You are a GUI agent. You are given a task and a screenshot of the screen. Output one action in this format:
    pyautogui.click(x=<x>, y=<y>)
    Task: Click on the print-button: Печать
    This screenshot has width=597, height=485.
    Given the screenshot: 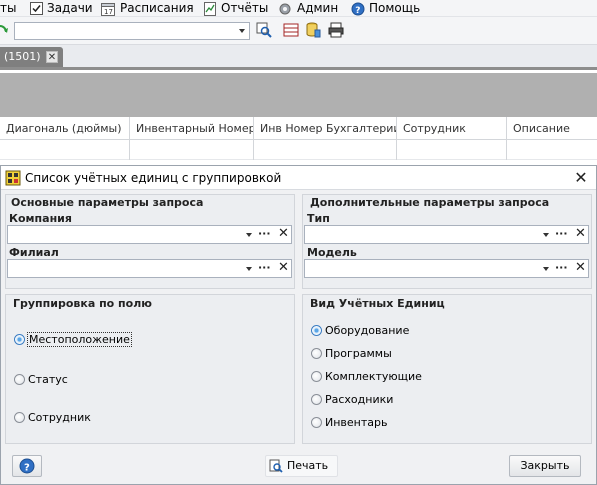 What is the action you would take?
    pyautogui.click(x=301, y=466)
    